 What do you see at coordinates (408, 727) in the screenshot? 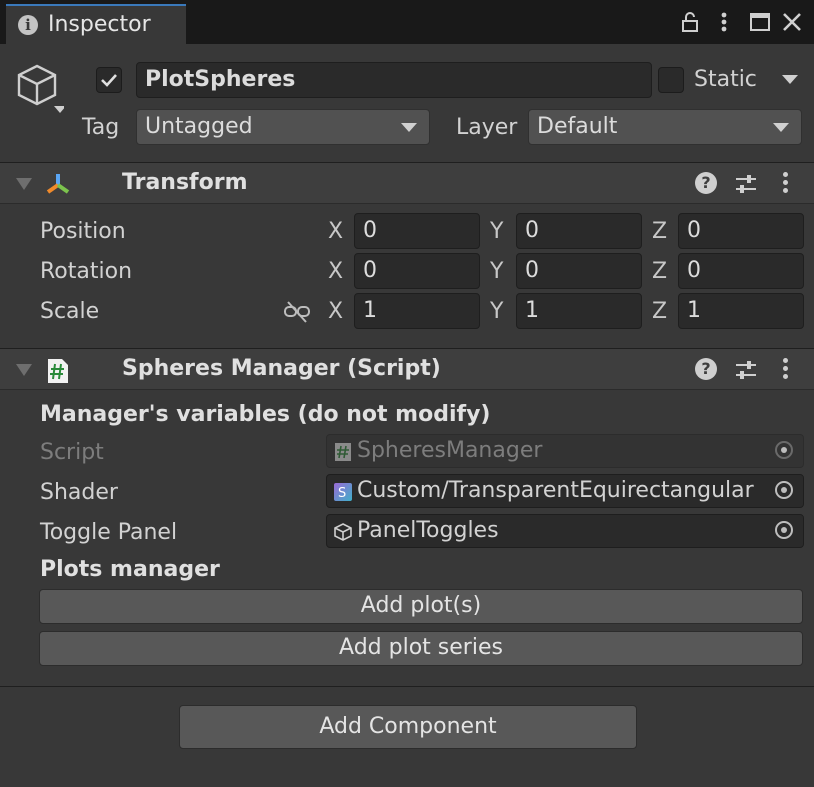
I see `add-component-button: Add Component` at bounding box center [408, 727].